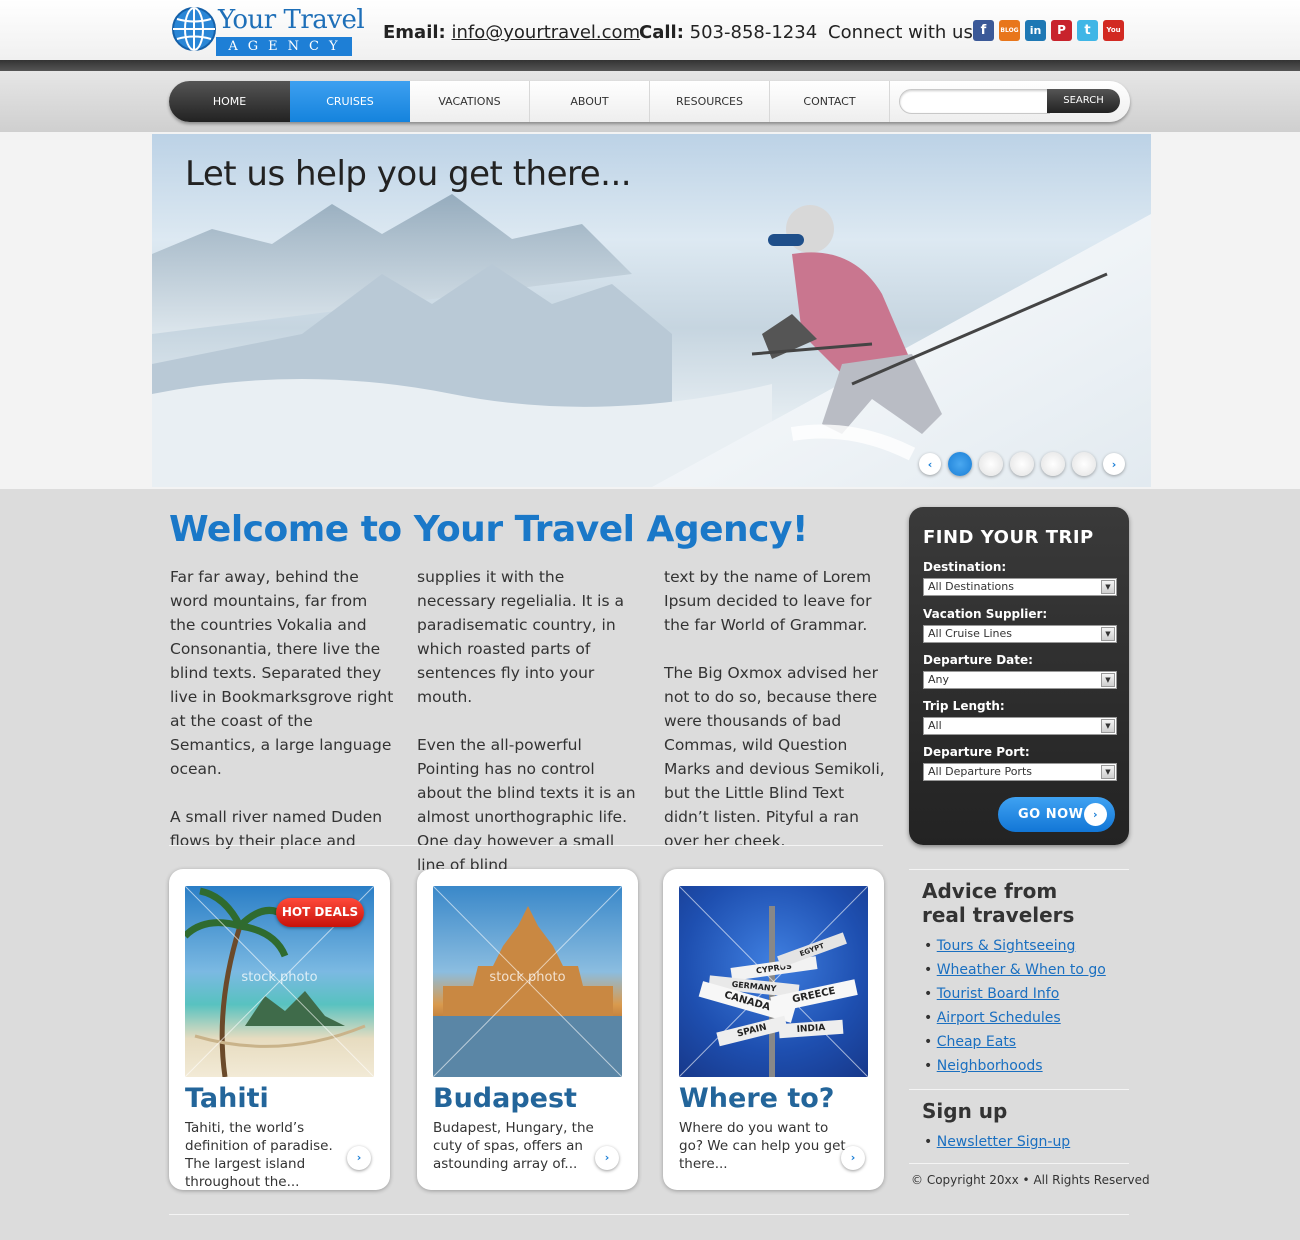 This screenshot has width=1300, height=1240. Describe the element at coordinates (980, 771) in the screenshot. I see `departure-port-value: All Departure Ports` at that location.